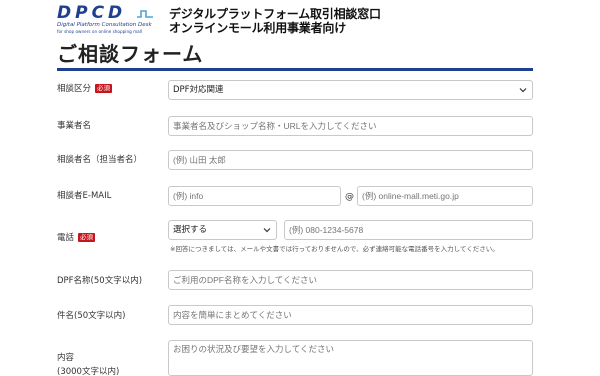 The image size is (600, 376). I want to click on business-name-label: 事業者名, so click(74, 126).